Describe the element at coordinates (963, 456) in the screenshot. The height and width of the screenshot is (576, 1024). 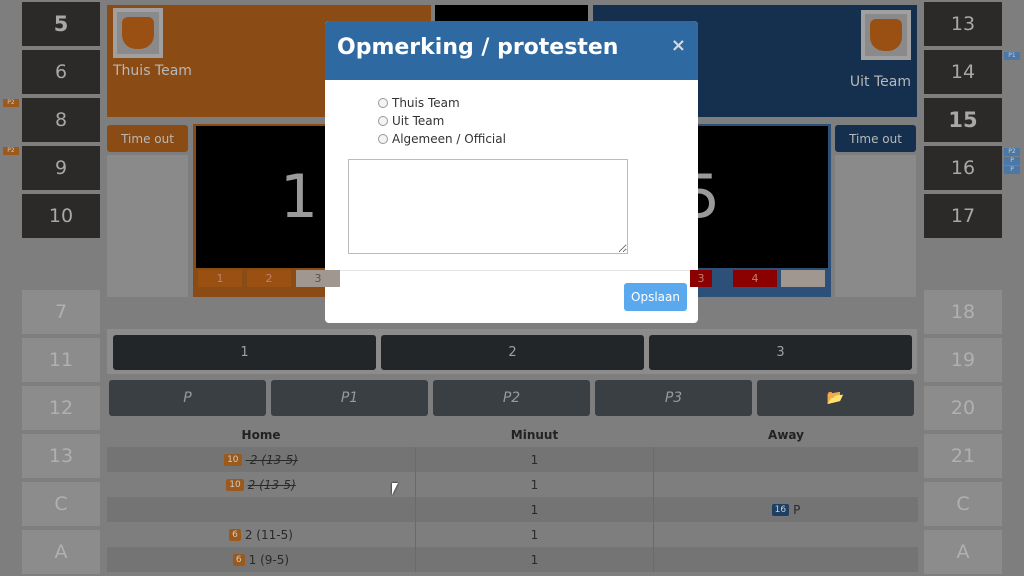
I see `bench-tile-21: 21` at that location.